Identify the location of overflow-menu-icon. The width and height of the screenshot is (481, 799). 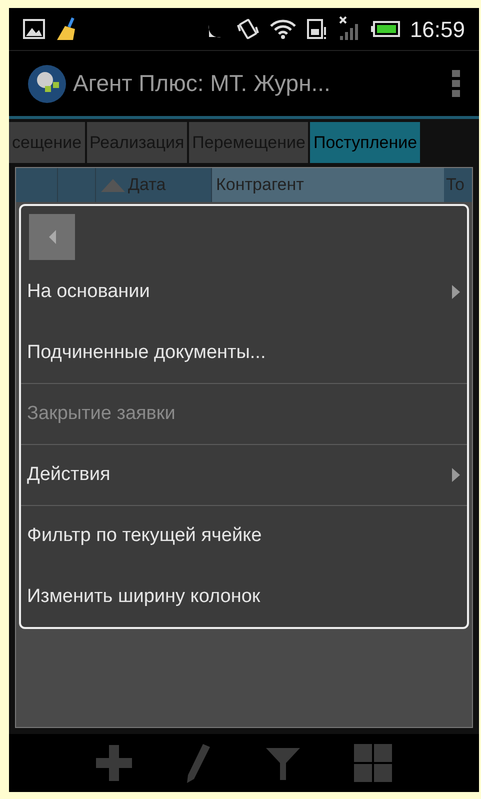
(456, 83).